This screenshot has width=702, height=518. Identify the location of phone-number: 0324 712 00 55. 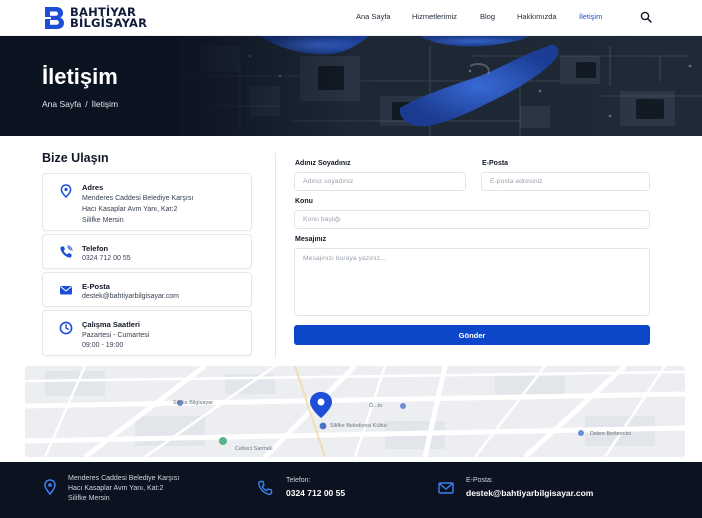
(106, 258).